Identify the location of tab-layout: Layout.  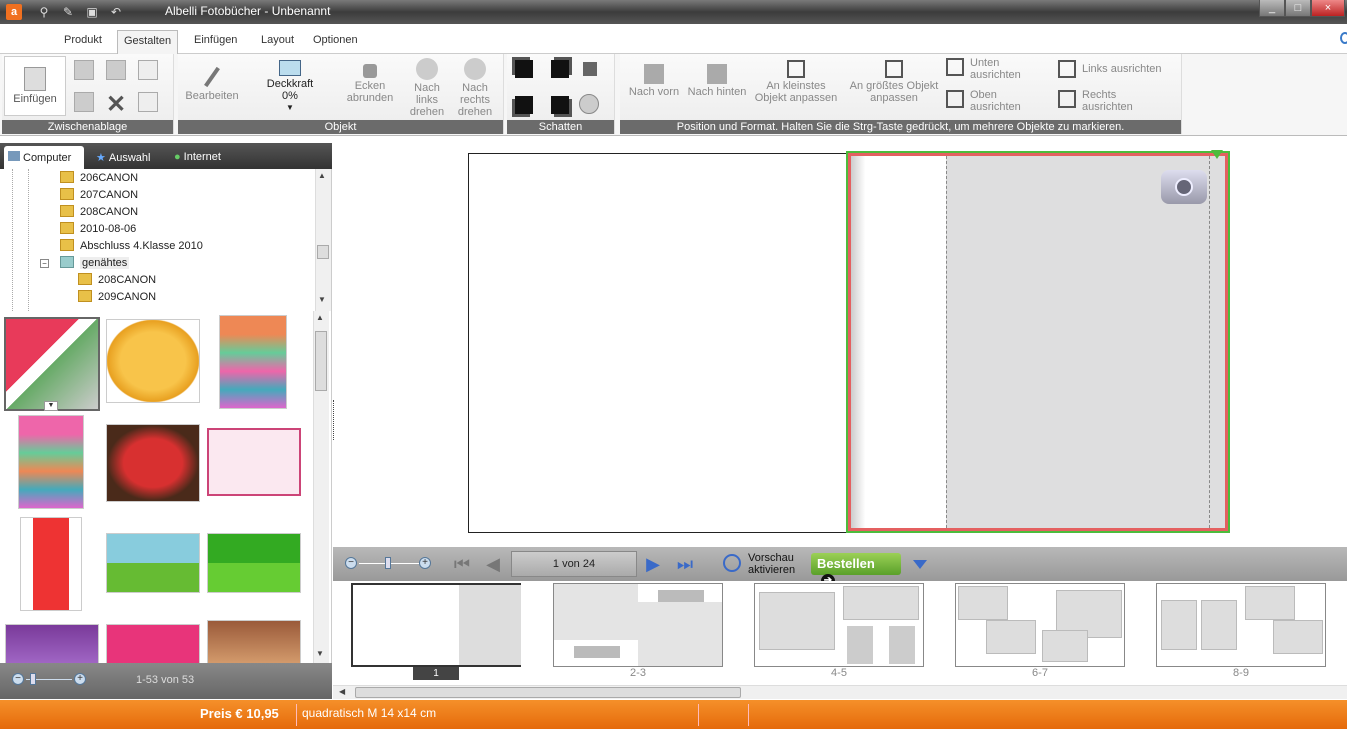
(277, 42).